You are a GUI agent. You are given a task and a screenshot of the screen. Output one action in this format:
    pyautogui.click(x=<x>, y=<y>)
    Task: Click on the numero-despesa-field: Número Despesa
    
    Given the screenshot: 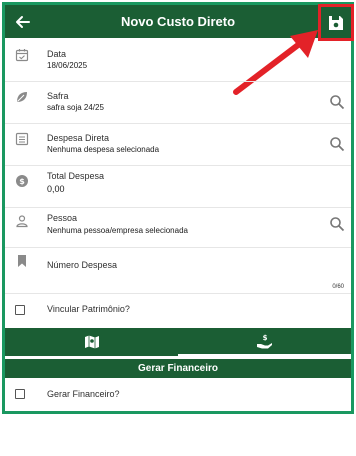 What is the action you would take?
    pyautogui.click(x=178, y=268)
    